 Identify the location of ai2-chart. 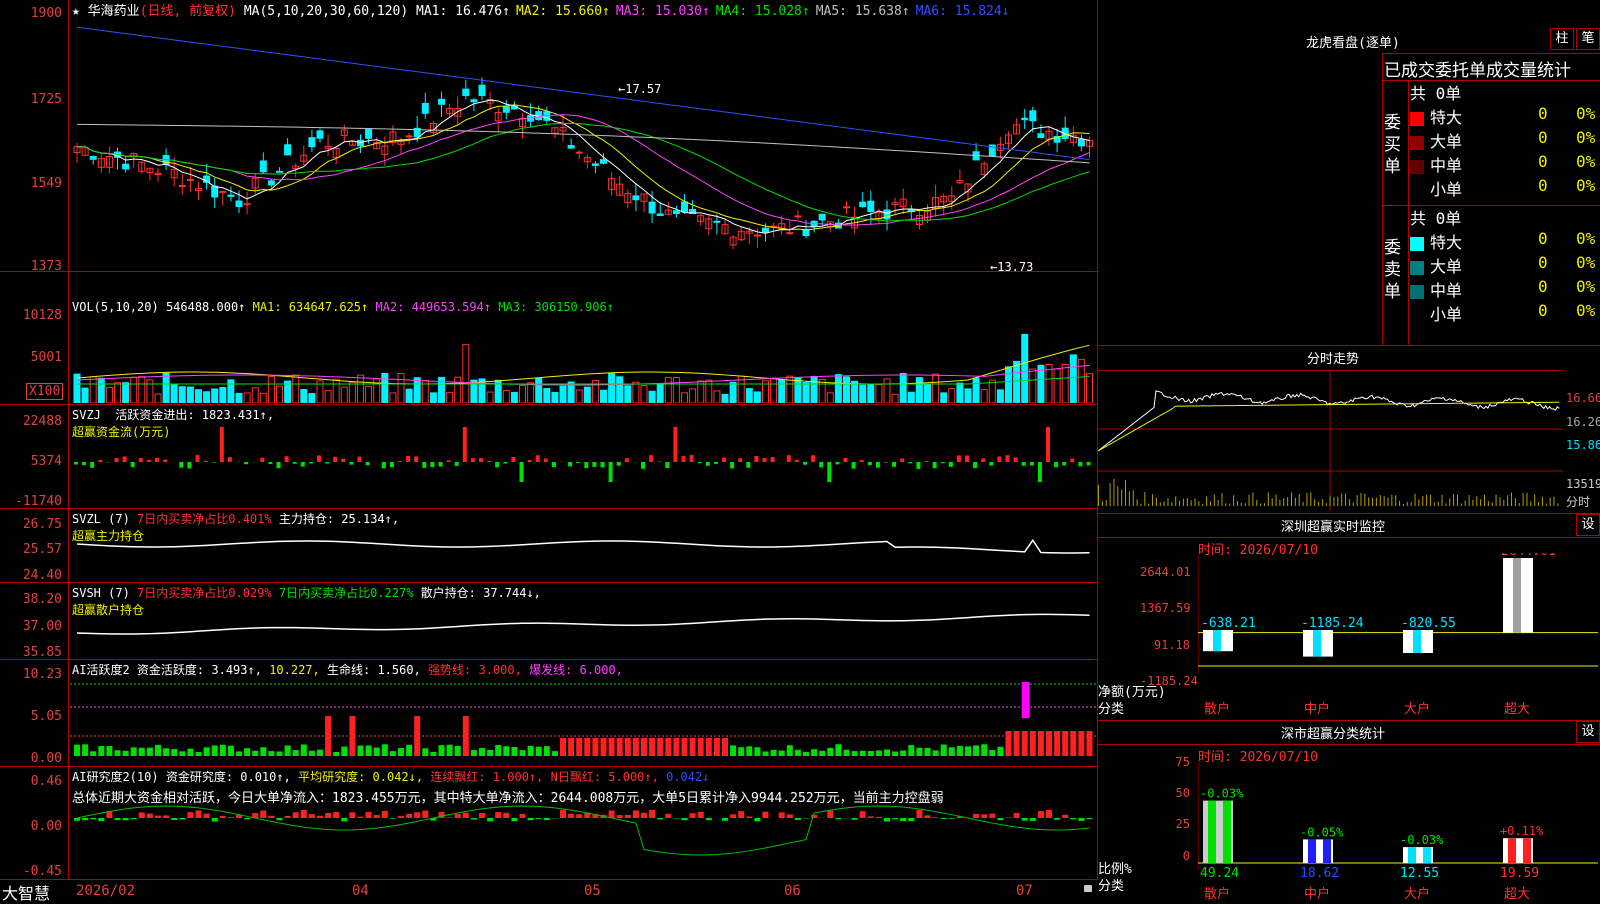
(583, 834).